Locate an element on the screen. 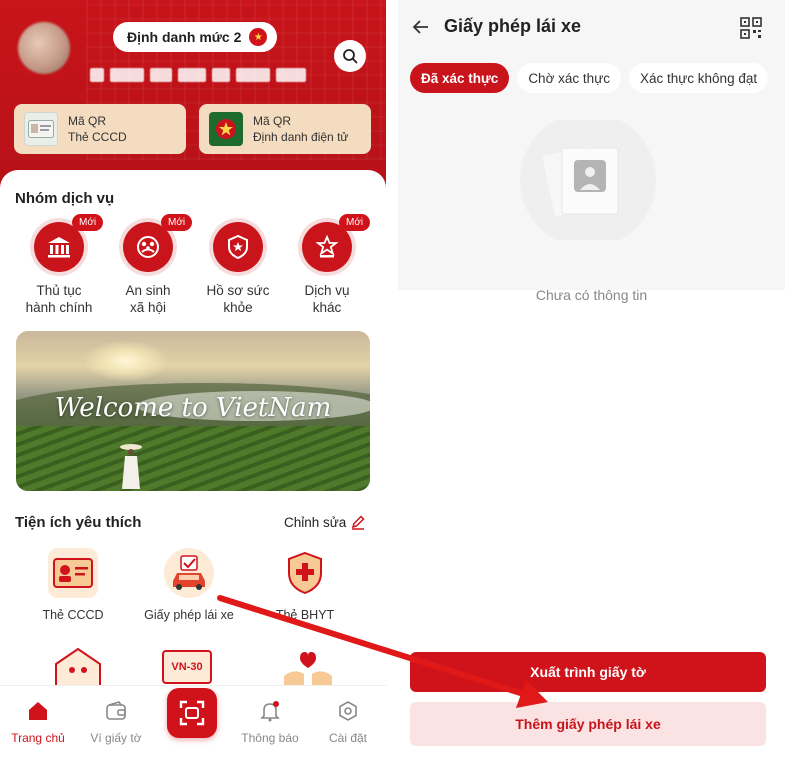 The width and height of the screenshot is (785, 763). qr-digital-id-line1: Mã QR is located at coordinates (272, 121).